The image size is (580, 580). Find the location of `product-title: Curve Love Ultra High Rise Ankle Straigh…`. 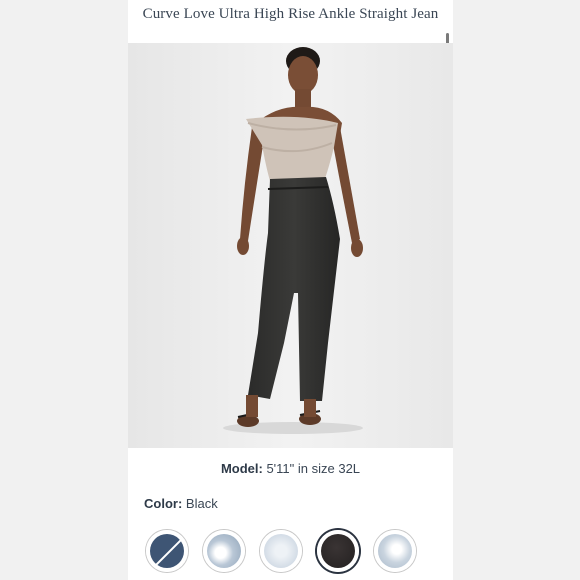

product-title: Curve Love Ultra High Rise Ankle Straigh… is located at coordinates (290, 14).